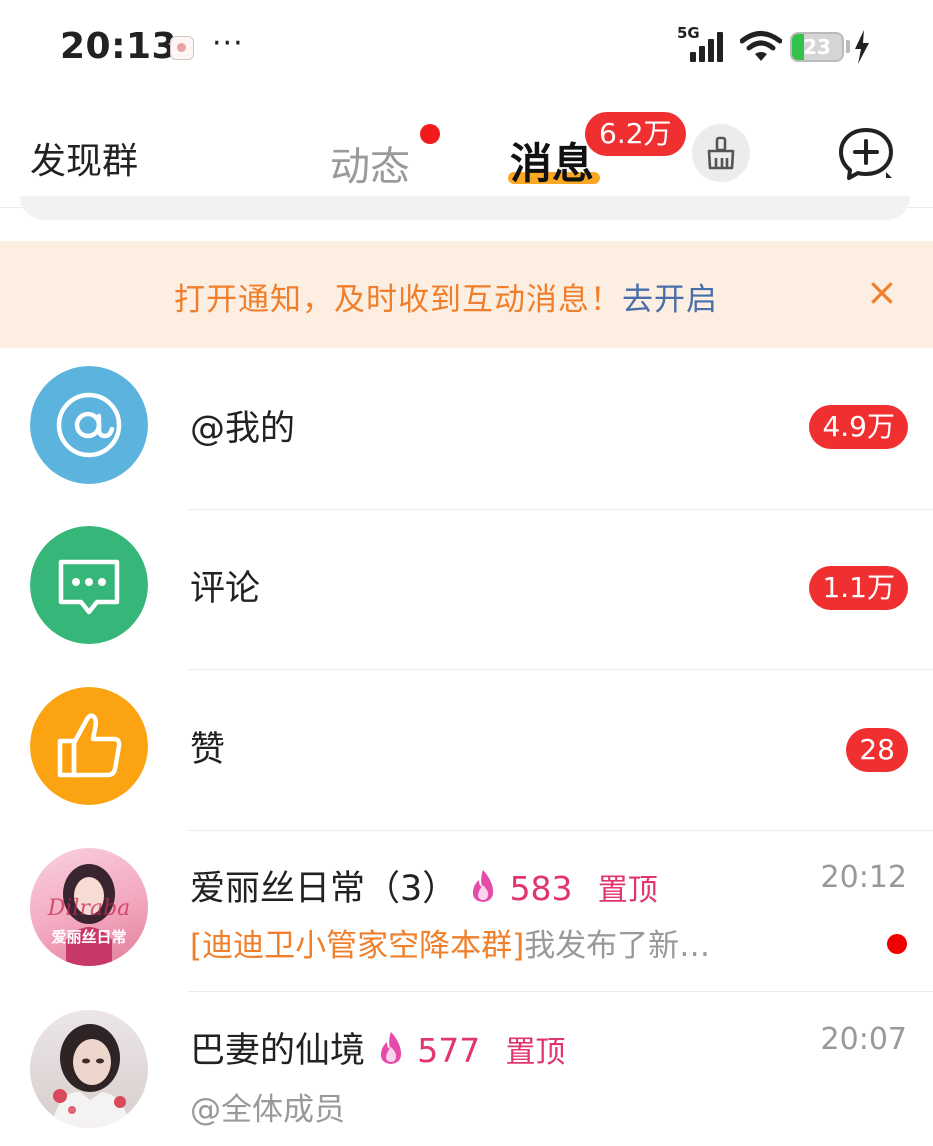 Image resolution: width=933 pixels, height=1146 pixels. I want to click on signal-icon, so click(710, 47).